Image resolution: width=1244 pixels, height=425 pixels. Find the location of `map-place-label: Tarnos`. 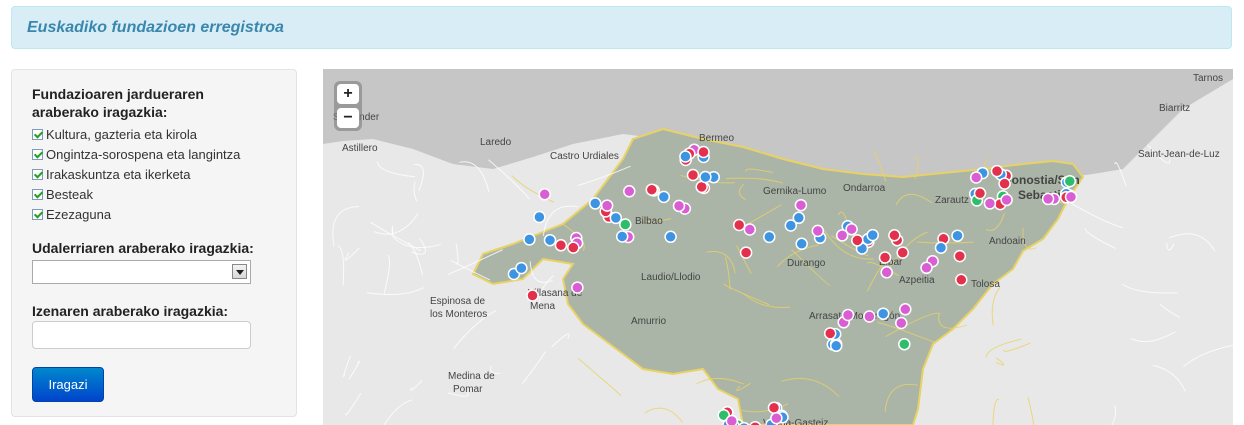

map-place-label: Tarnos is located at coordinates (1208, 78).